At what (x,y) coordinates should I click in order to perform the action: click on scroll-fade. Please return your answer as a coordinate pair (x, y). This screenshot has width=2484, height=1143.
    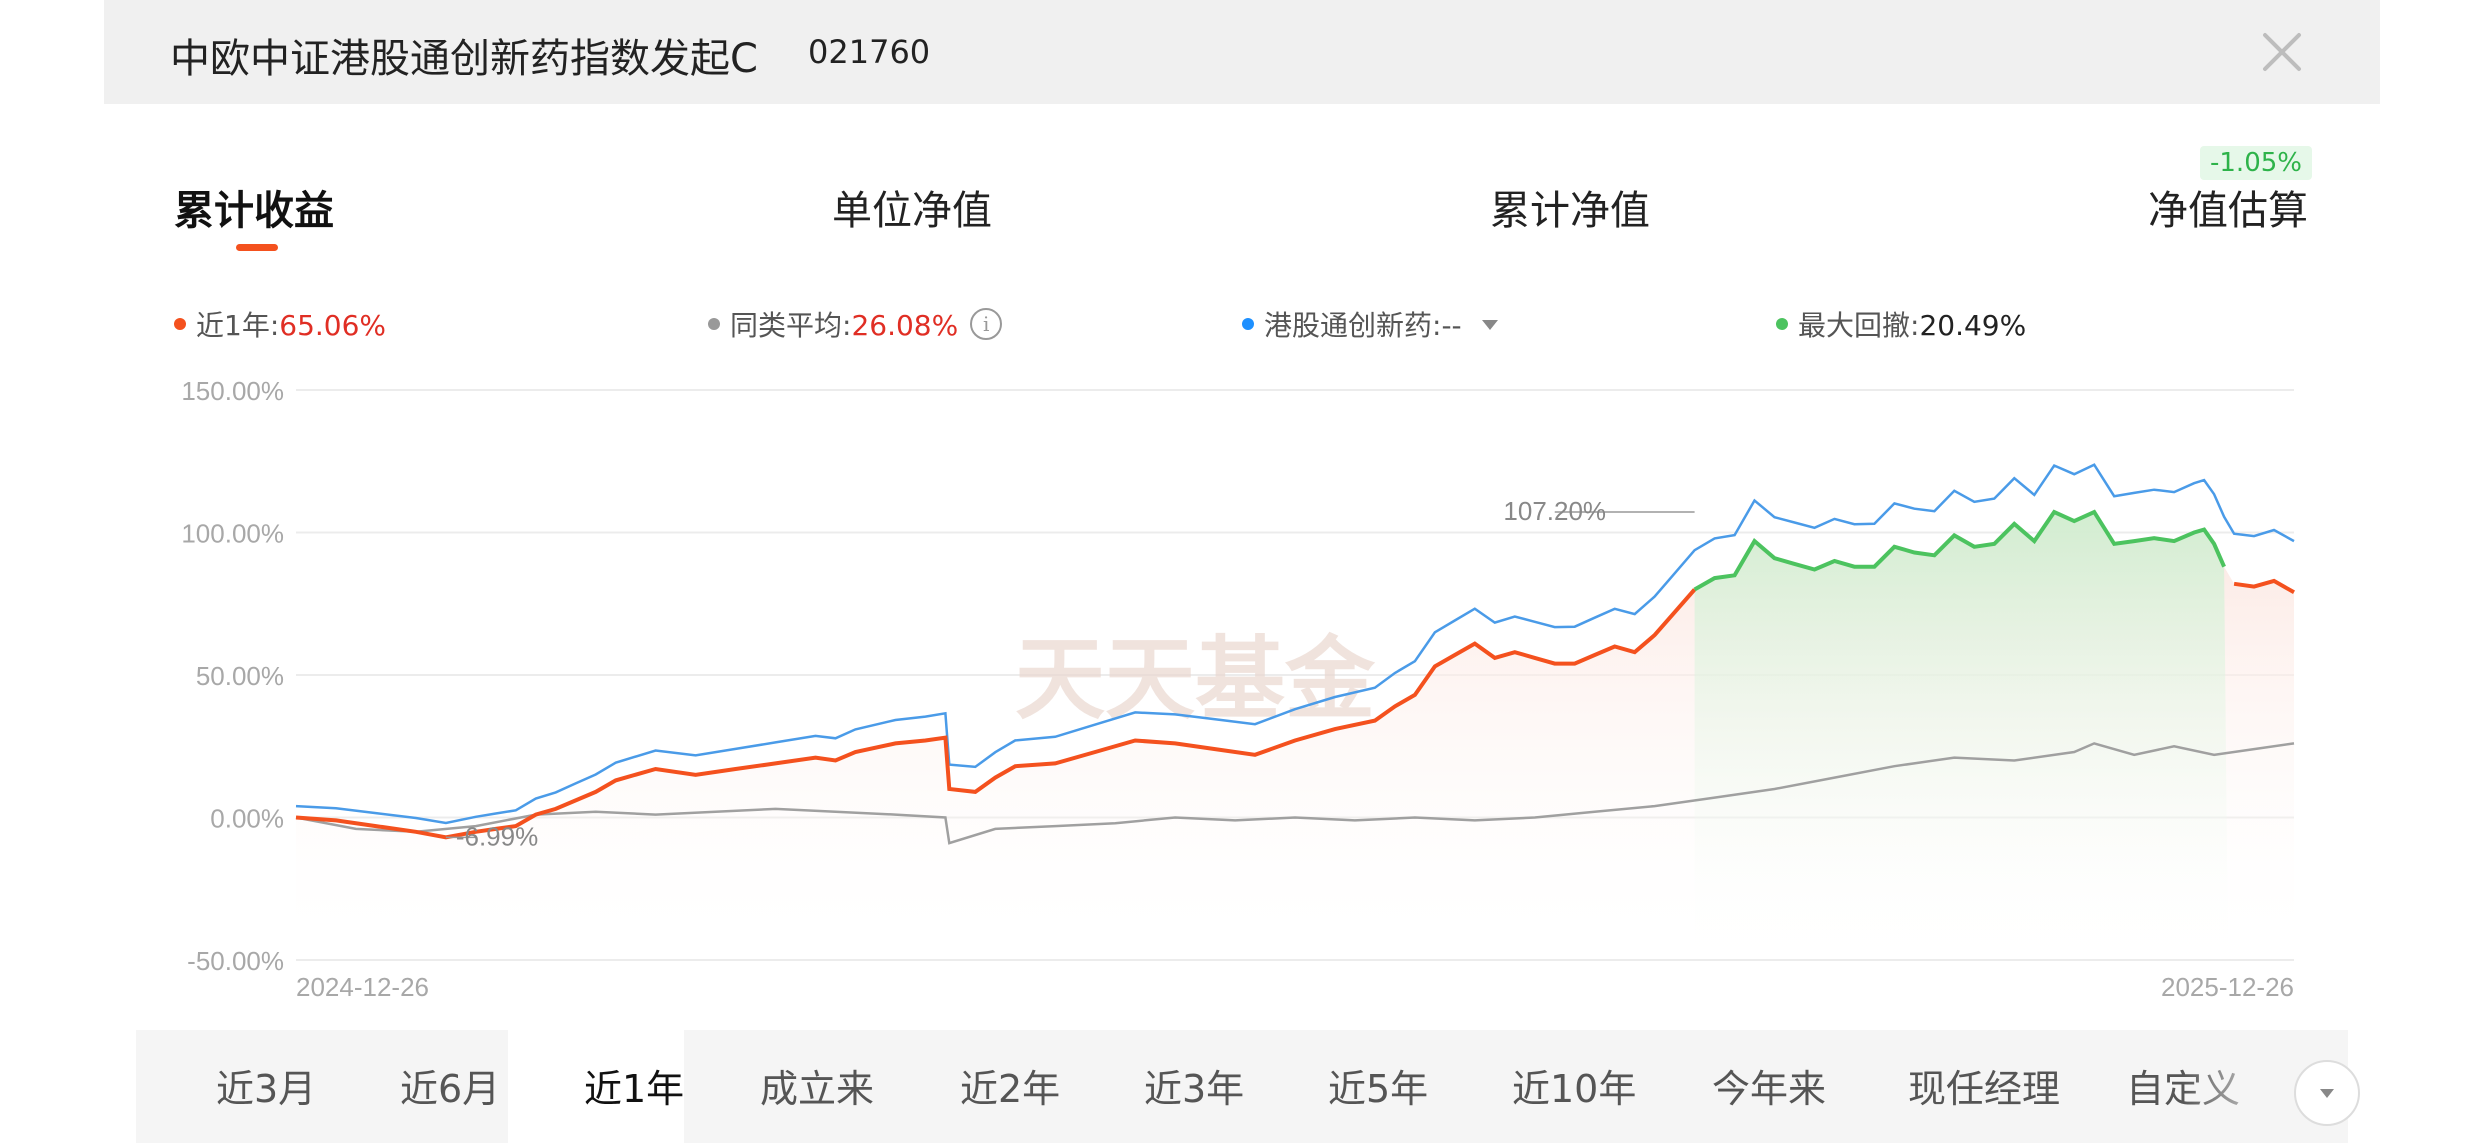
    Looking at the image, I should click on (2237, 1086).